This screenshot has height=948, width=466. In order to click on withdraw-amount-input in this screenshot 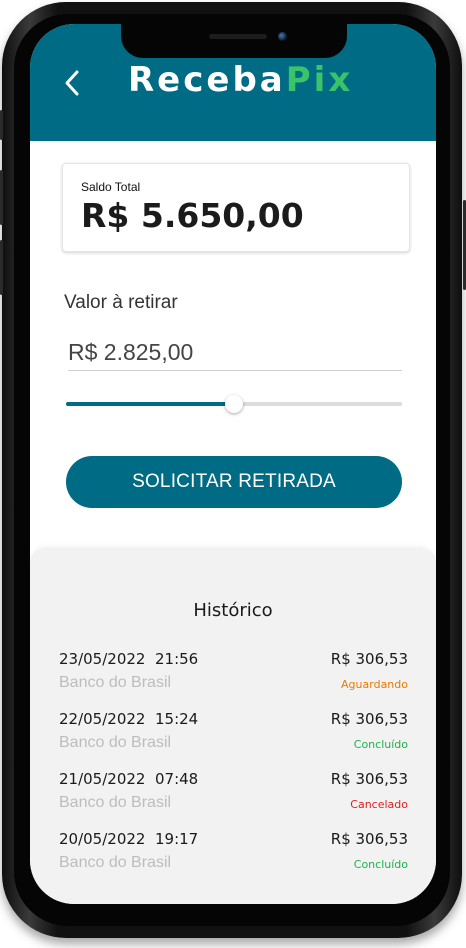, I will do `click(235, 352)`.